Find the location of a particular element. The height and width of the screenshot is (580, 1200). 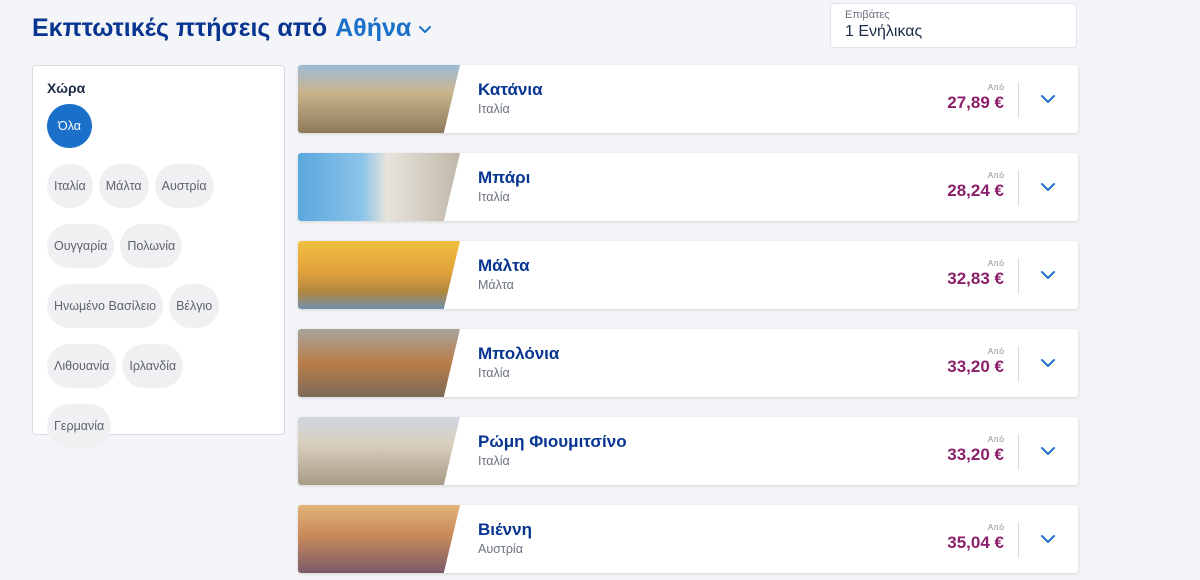

chip-germany: Γερμανία is located at coordinates (79, 426).